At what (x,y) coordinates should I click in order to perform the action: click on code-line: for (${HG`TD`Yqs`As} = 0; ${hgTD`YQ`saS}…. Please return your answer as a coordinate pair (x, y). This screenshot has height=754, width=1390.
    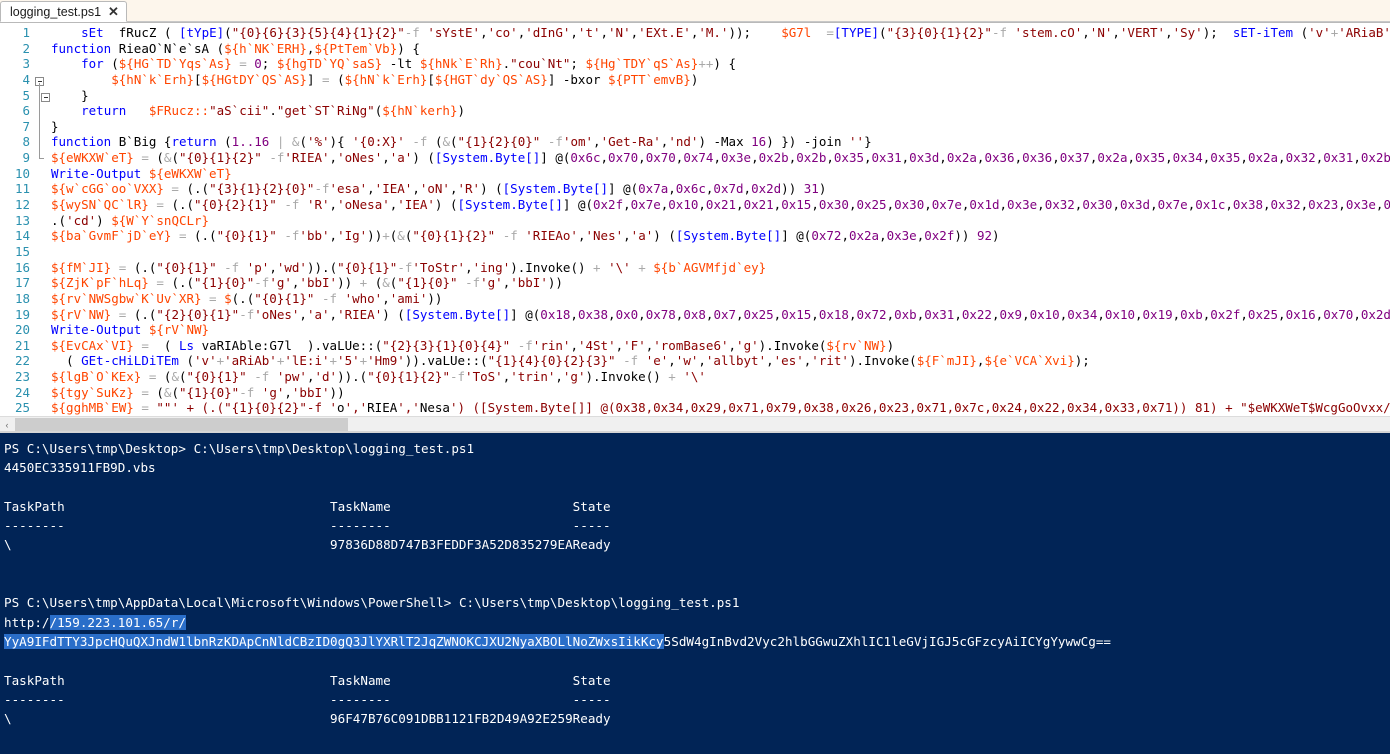
    Looking at the image, I should click on (720, 64).